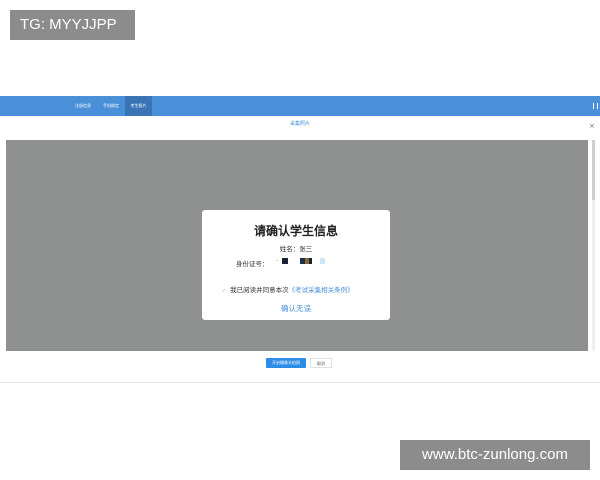 The width and height of the screenshot is (600, 480). I want to click on cancel-button: 取消, so click(321, 363).